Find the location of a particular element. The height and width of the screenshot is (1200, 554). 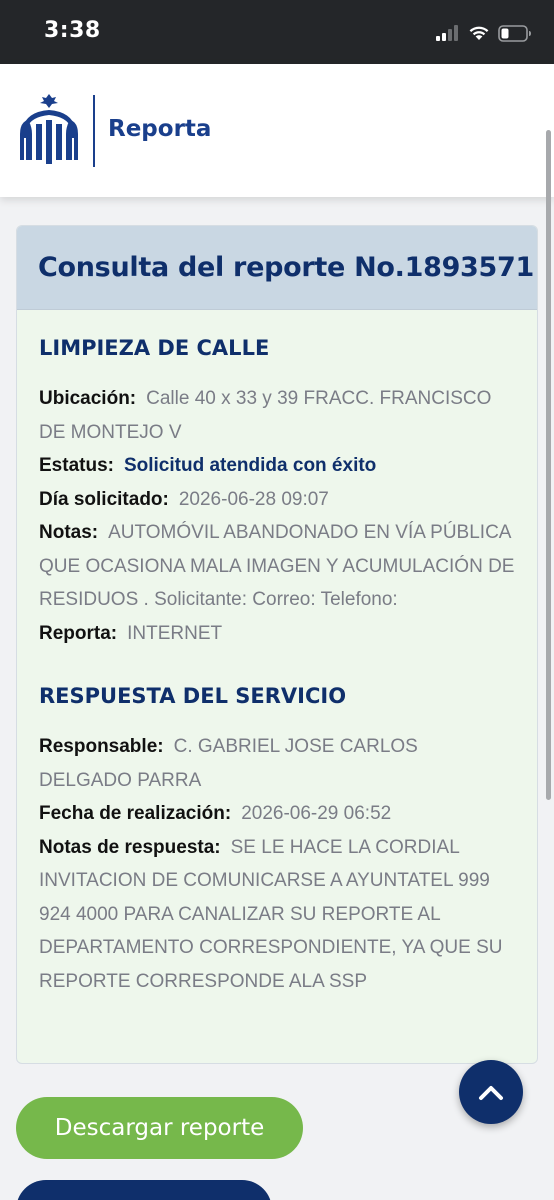

header-title: Reporta is located at coordinates (160, 129).